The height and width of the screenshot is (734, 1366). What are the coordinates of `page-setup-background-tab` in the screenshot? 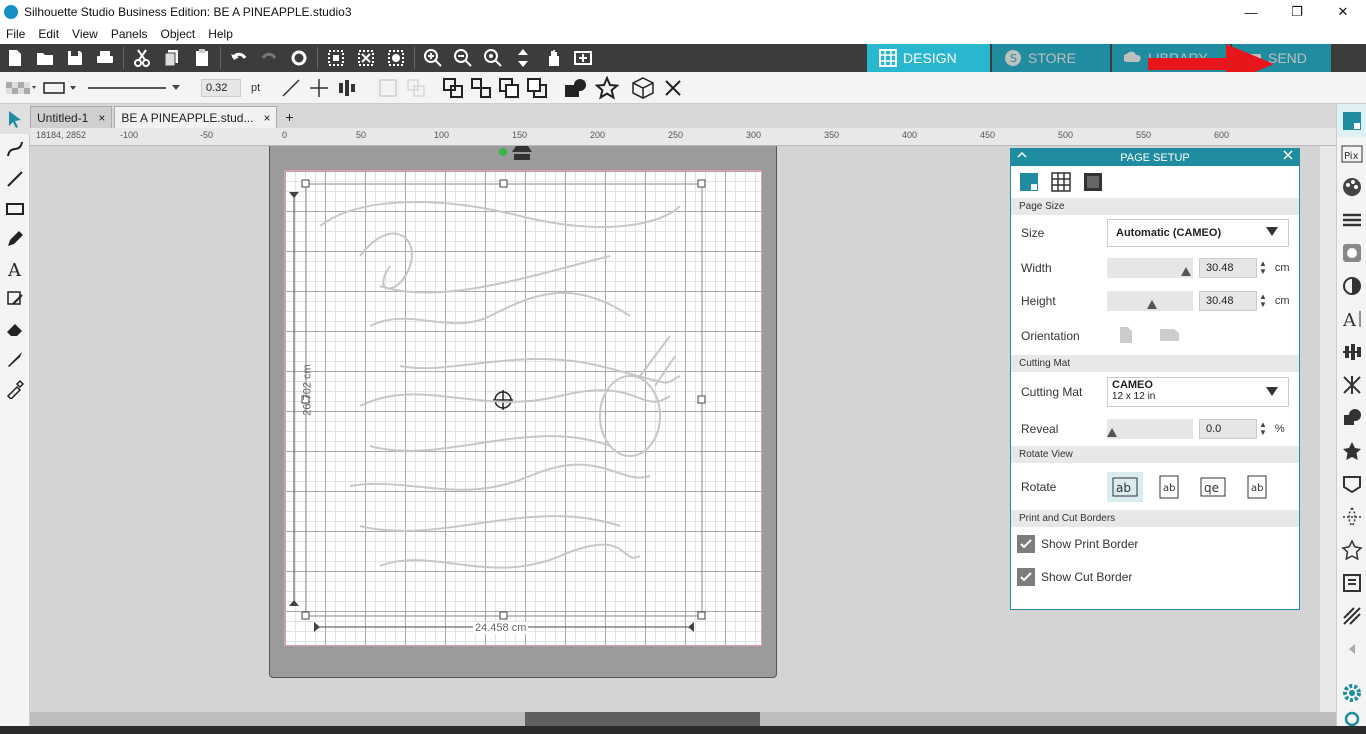 It's located at (1093, 182).